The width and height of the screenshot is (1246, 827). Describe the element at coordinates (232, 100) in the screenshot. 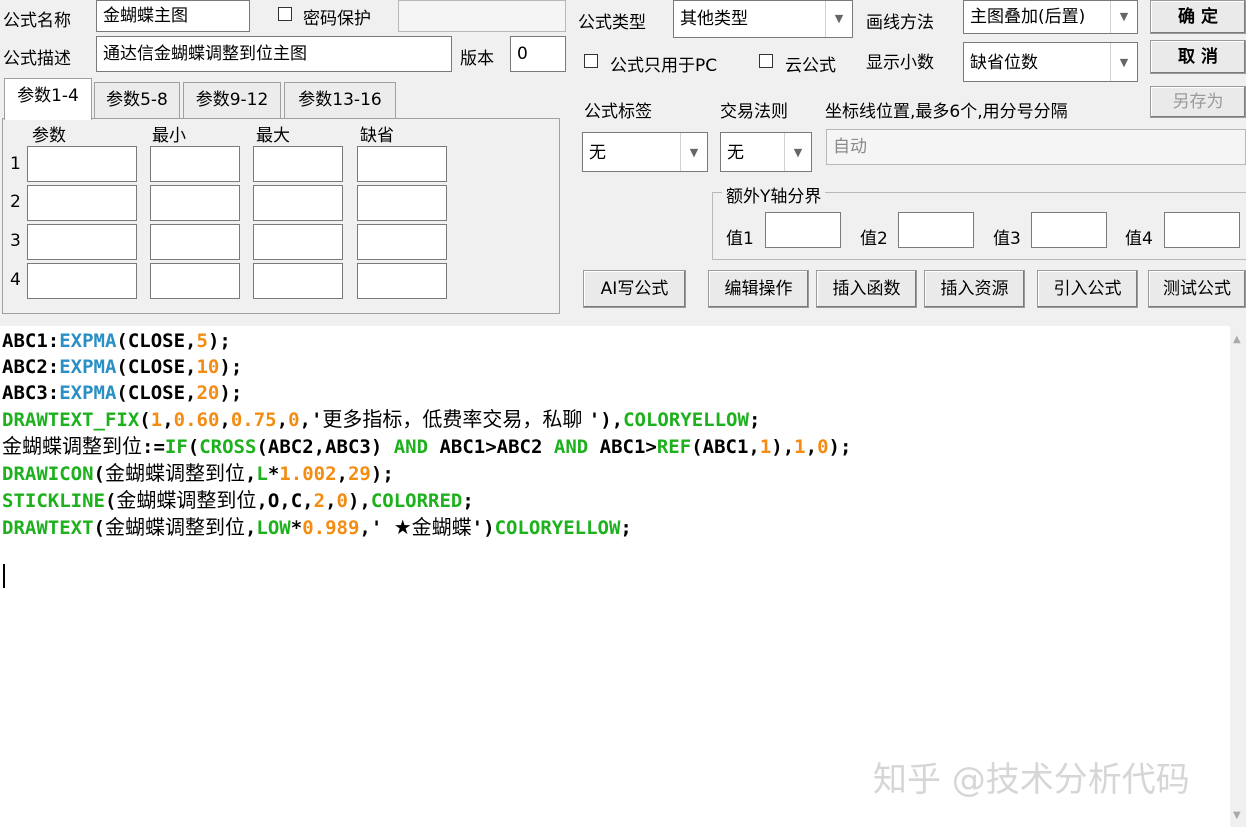

I see `tab-params-9-12: 参数9-12` at that location.